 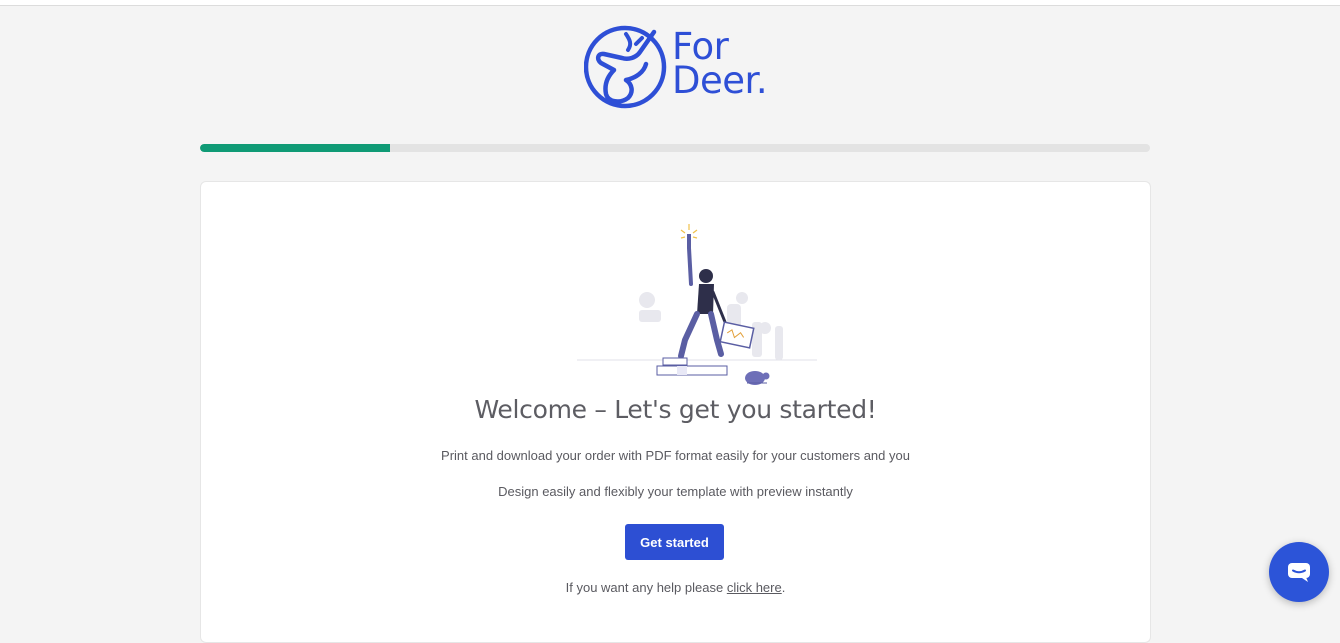 I want to click on fordeer-logo: For Deer., so click(x=679, y=68).